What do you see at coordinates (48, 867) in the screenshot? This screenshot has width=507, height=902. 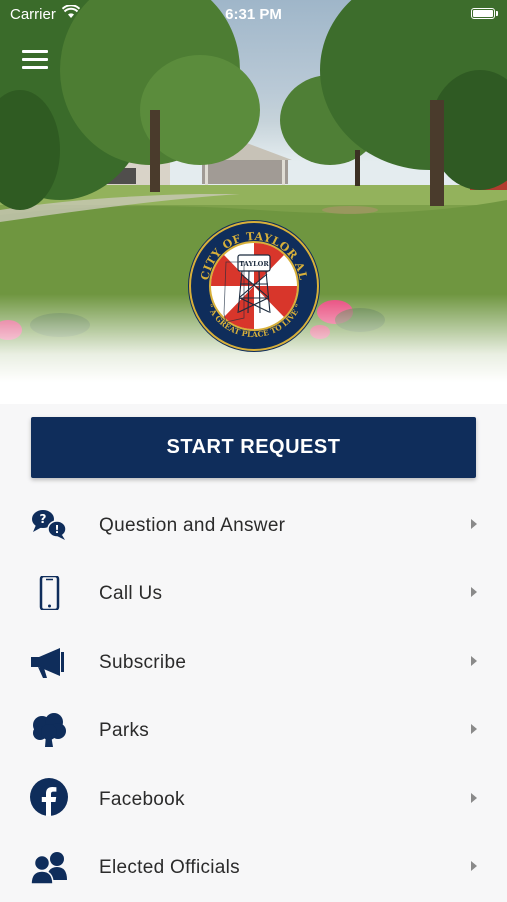 I see `people-icon` at bounding box center [48, 867].